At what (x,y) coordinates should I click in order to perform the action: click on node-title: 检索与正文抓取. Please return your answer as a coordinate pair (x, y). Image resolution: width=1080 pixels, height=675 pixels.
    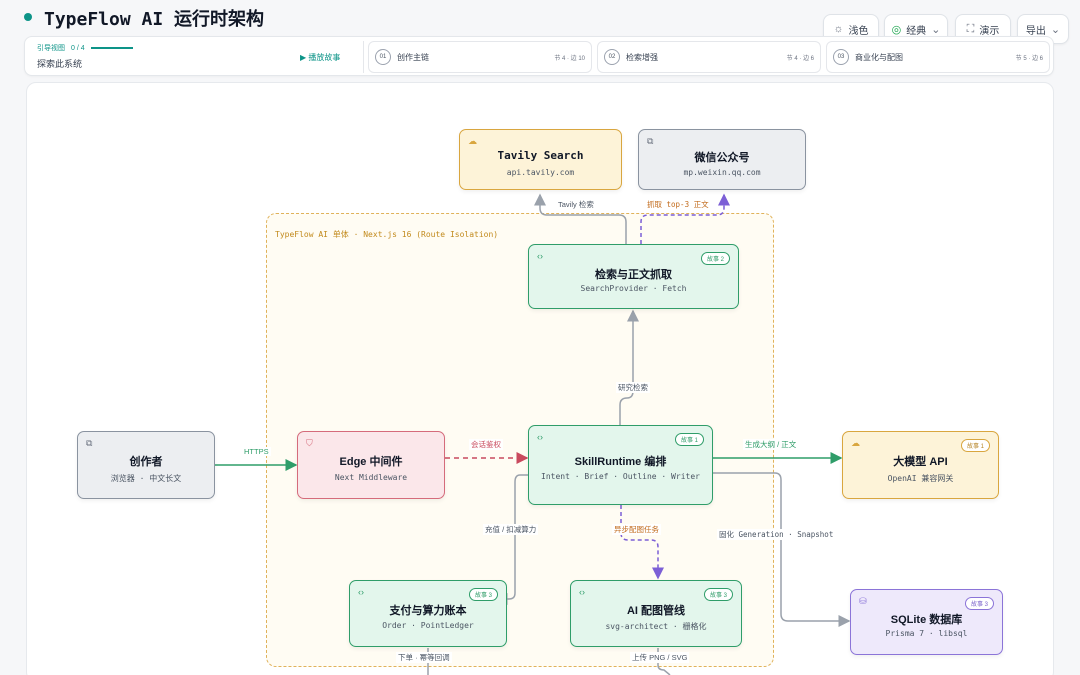
    Looking at the image, I should click on (633, 275).